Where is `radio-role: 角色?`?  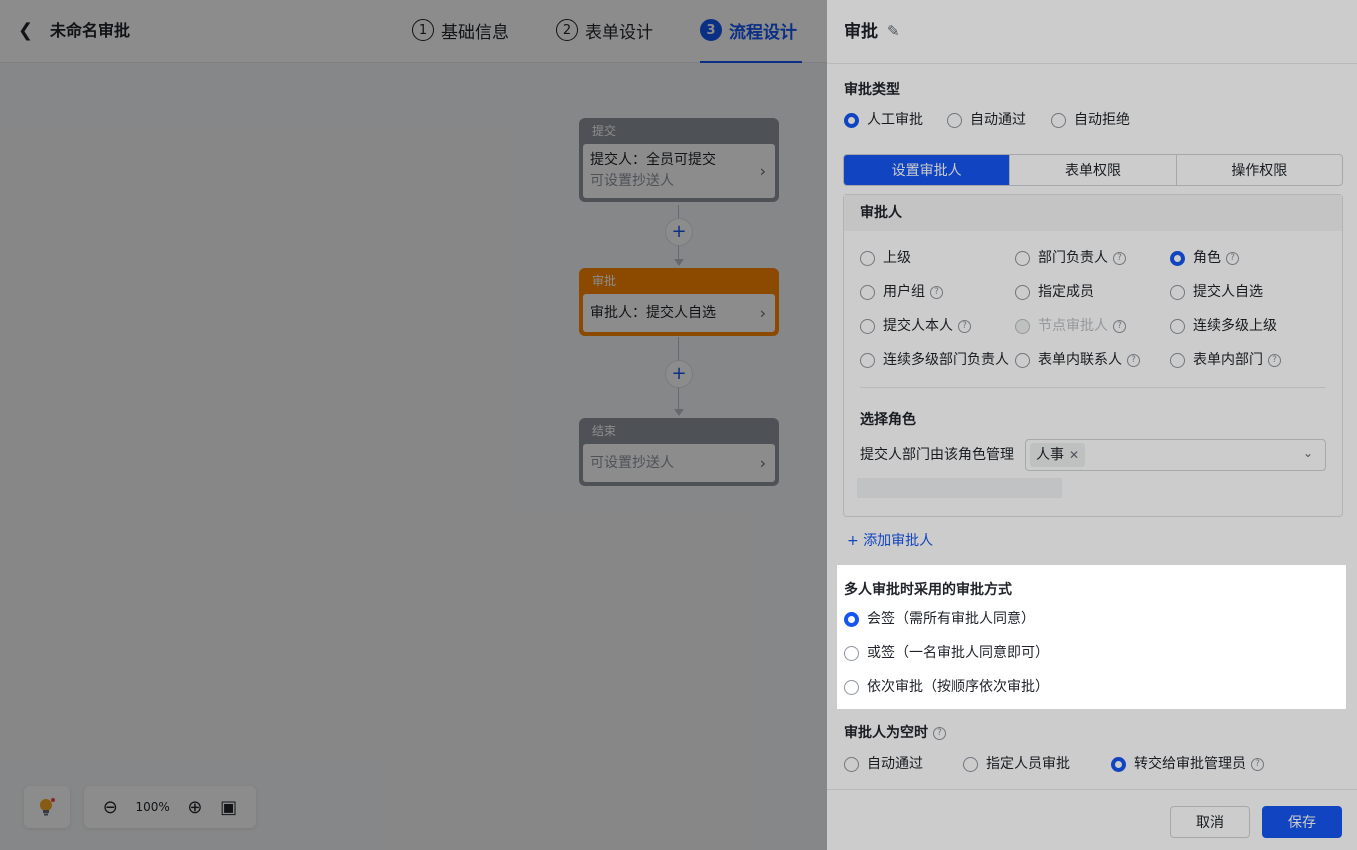 radio-role: 角色? is located at coordinates (1204, 258).